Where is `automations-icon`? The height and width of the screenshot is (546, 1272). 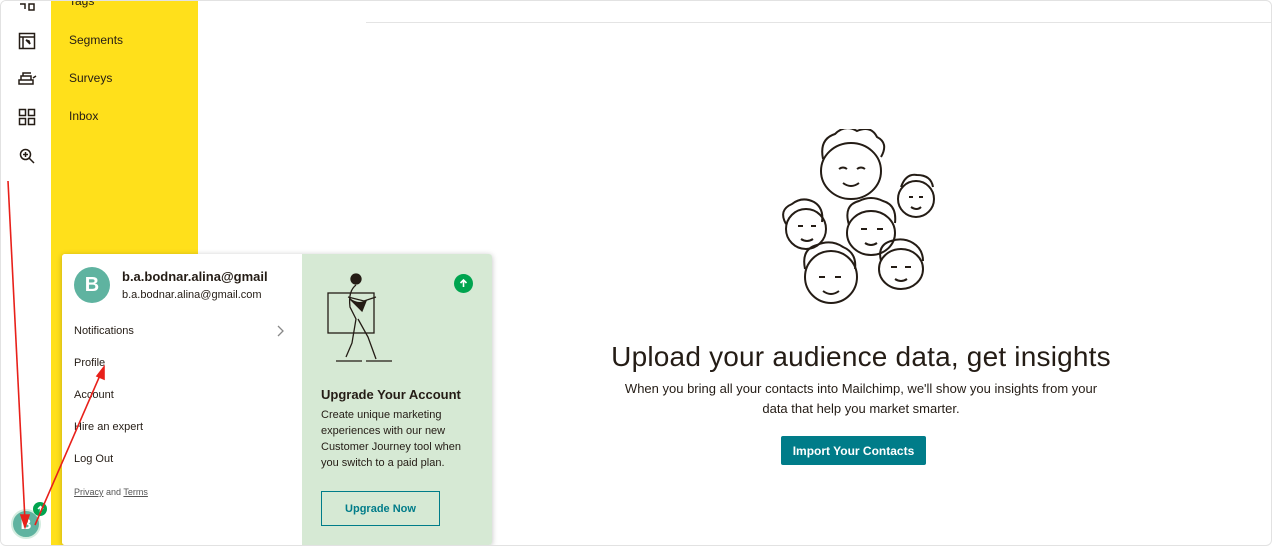
automations-icon is located at coordinates (27, 79).